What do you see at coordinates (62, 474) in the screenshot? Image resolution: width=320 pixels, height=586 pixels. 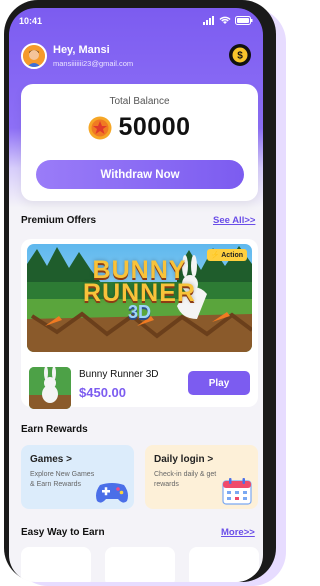 I see `games-tile-desc-line1: Explore New Games` at bounding box center [62, 474].